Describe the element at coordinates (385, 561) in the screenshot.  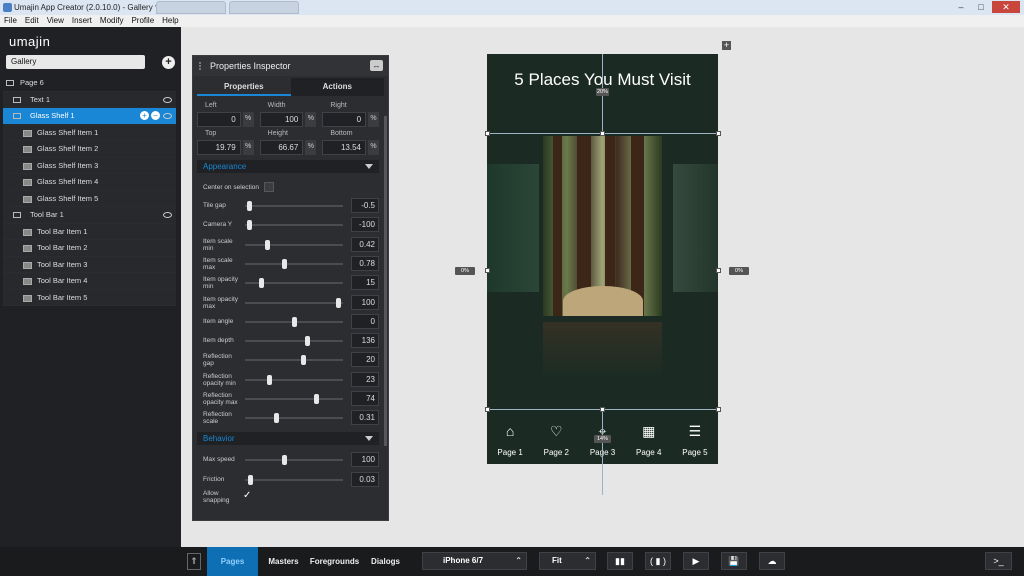
I see `tab-dialogs: Dialogs` at that location.